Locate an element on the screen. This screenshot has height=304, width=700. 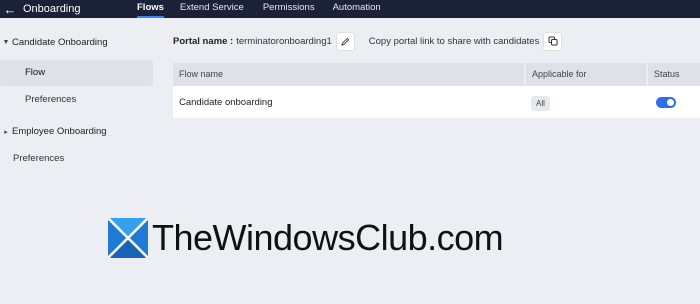
arrow-left-icon: ← is located at coordinates (10, 9).